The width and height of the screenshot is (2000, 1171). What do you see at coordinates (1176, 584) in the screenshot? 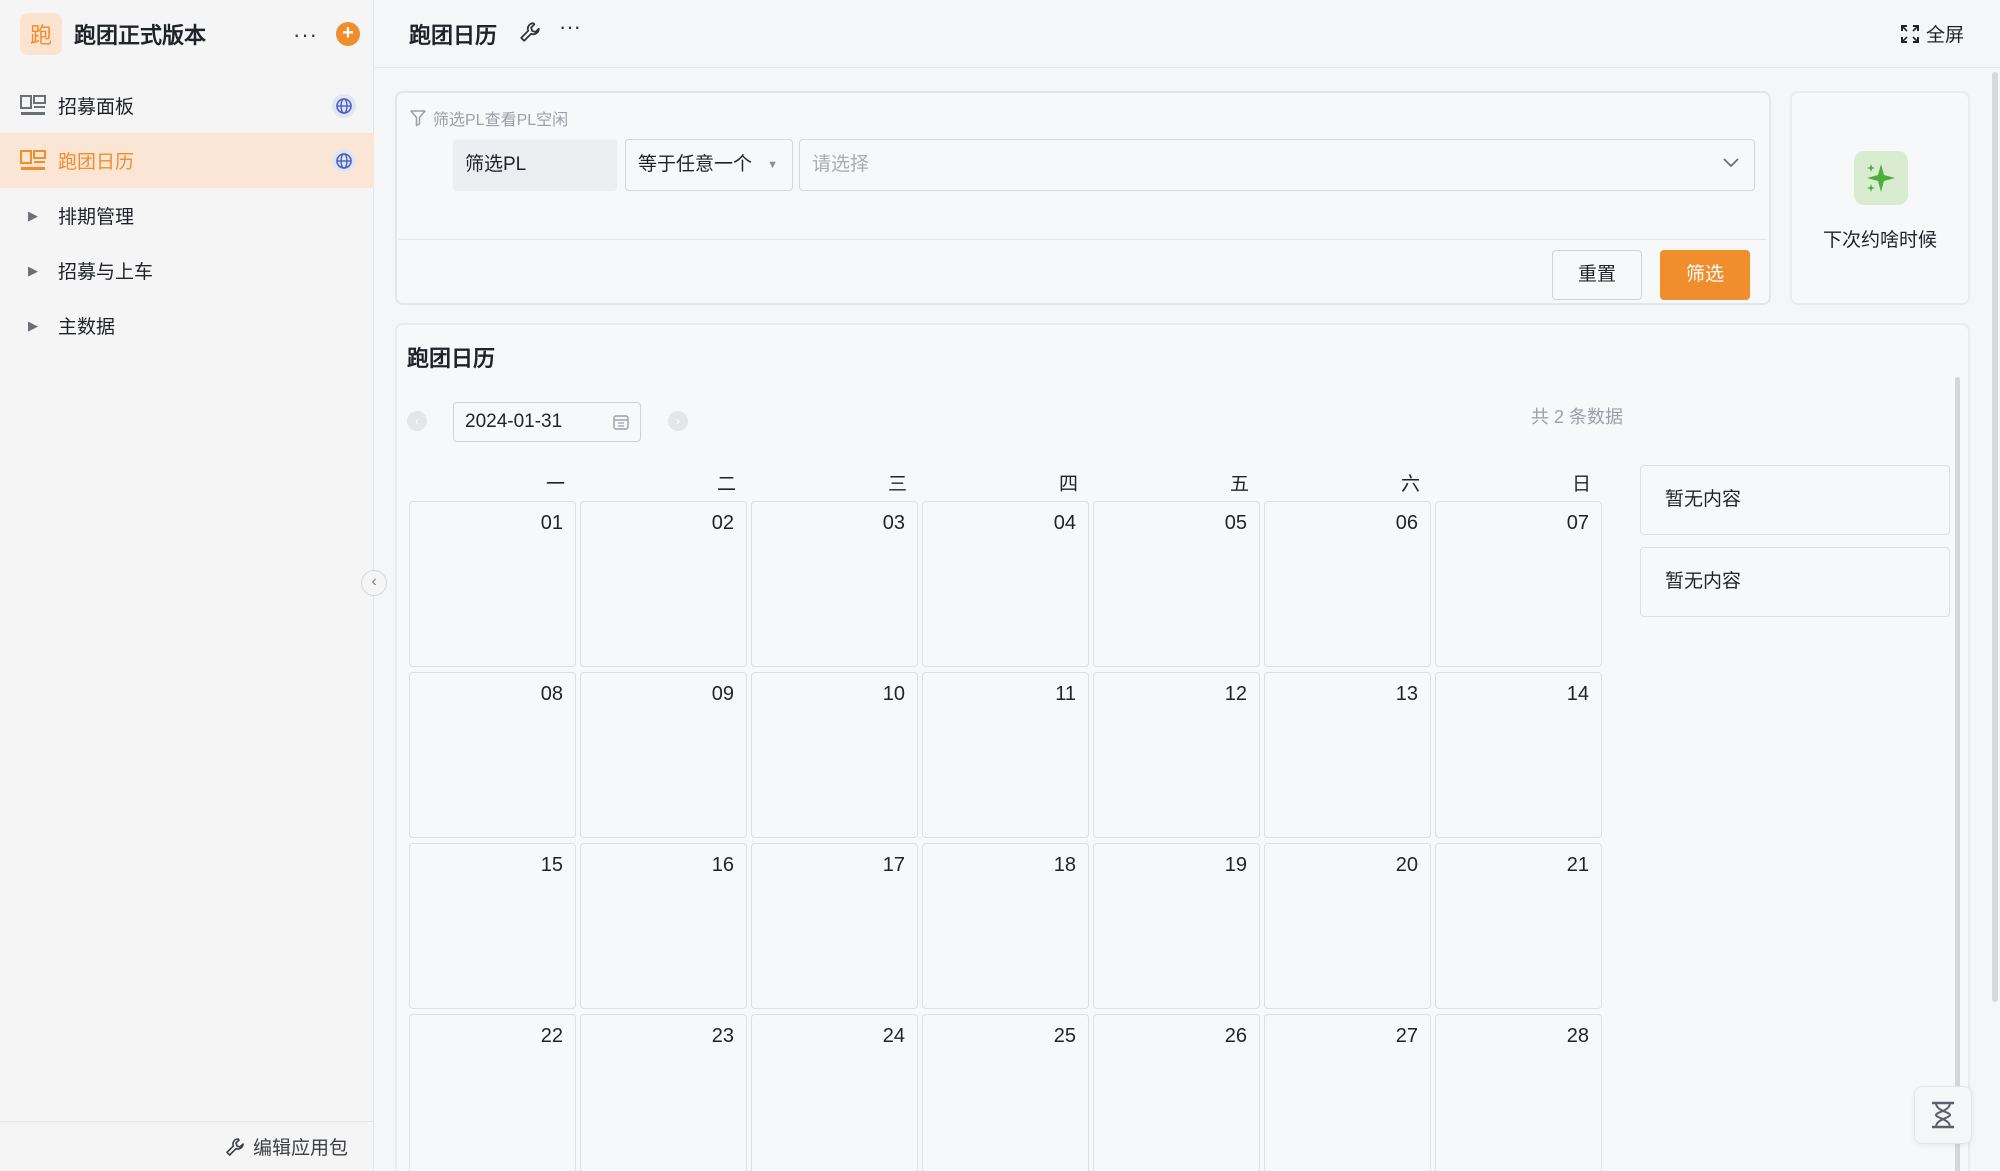
I see `calendar-day-cell: 05` at bounding box center [1176, 584].